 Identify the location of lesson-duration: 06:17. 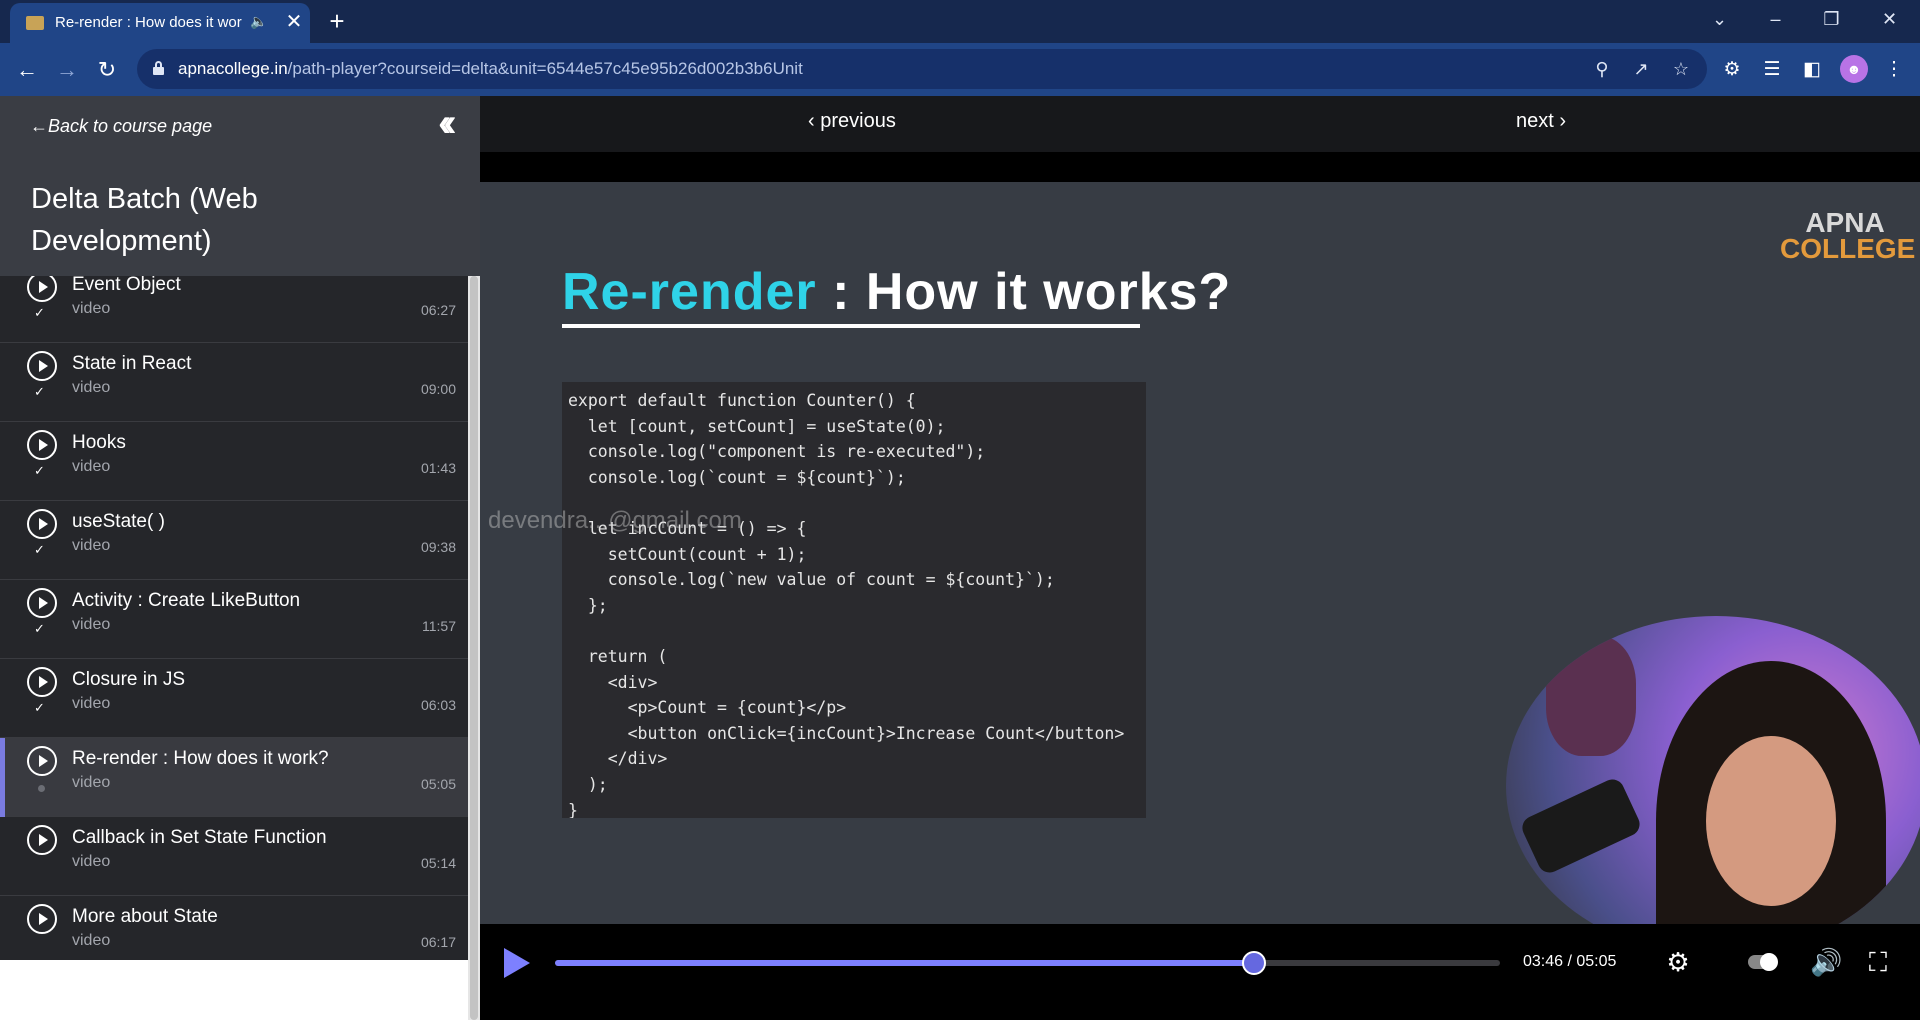
(438, 942).